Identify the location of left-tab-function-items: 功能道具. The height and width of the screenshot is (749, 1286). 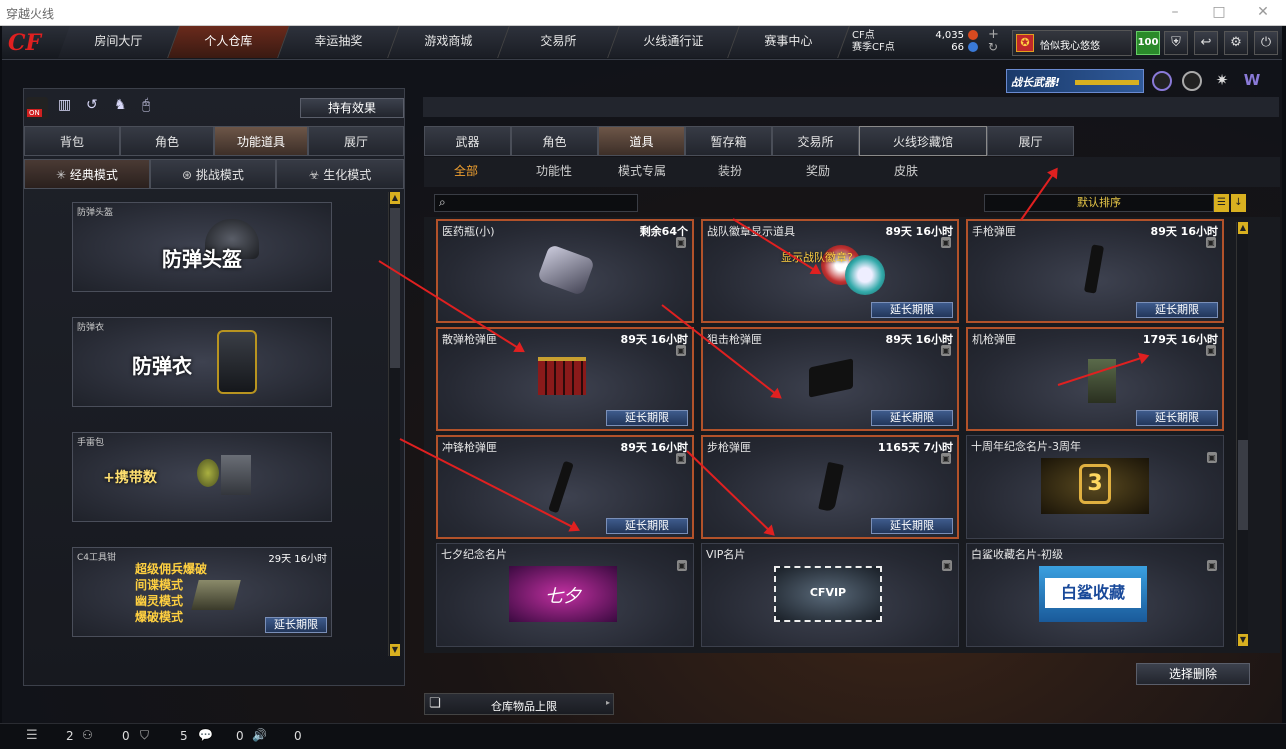
(261, 141).